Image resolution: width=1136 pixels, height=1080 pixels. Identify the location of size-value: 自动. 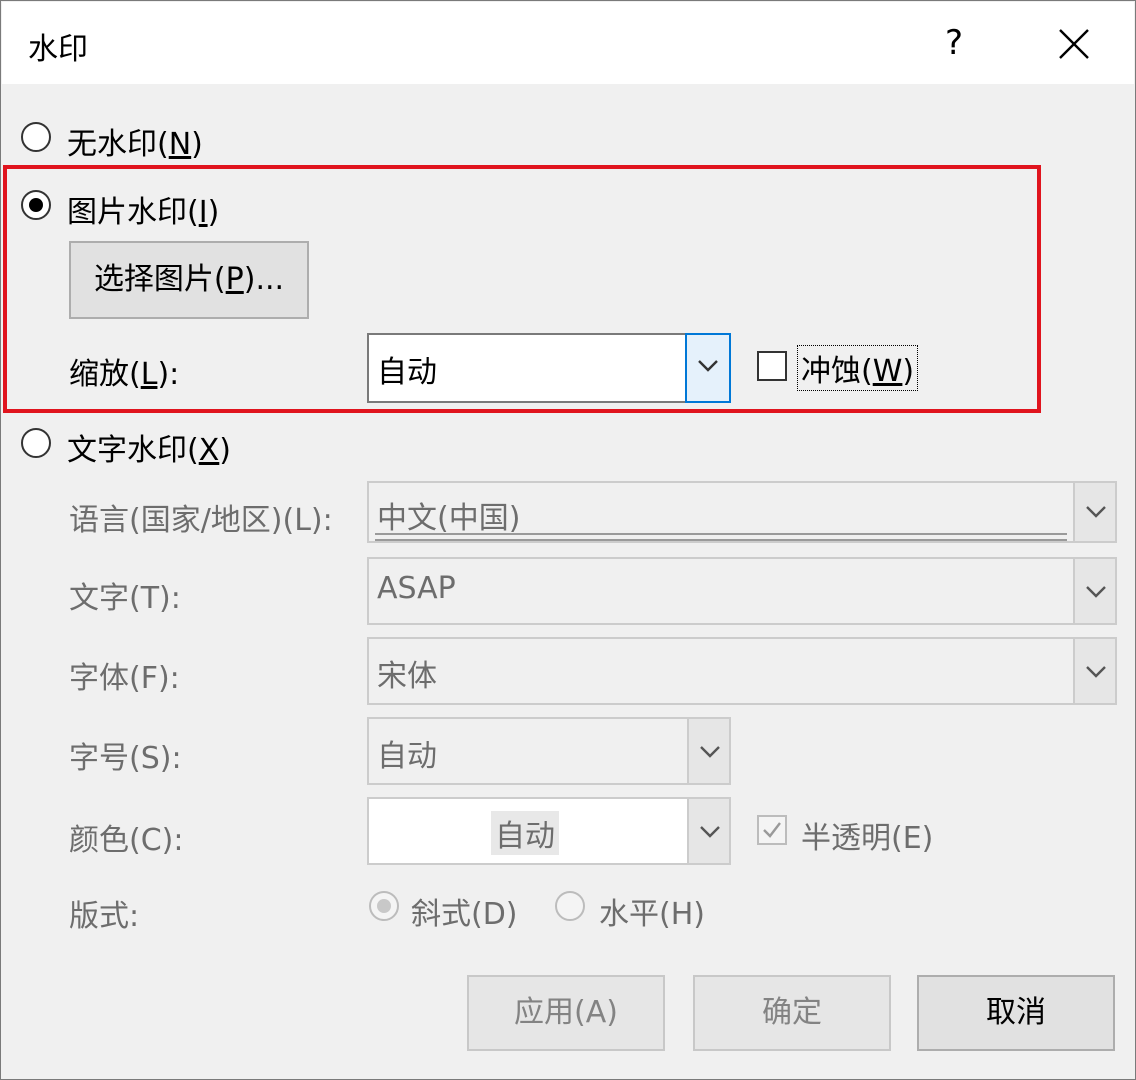
(407, 756).